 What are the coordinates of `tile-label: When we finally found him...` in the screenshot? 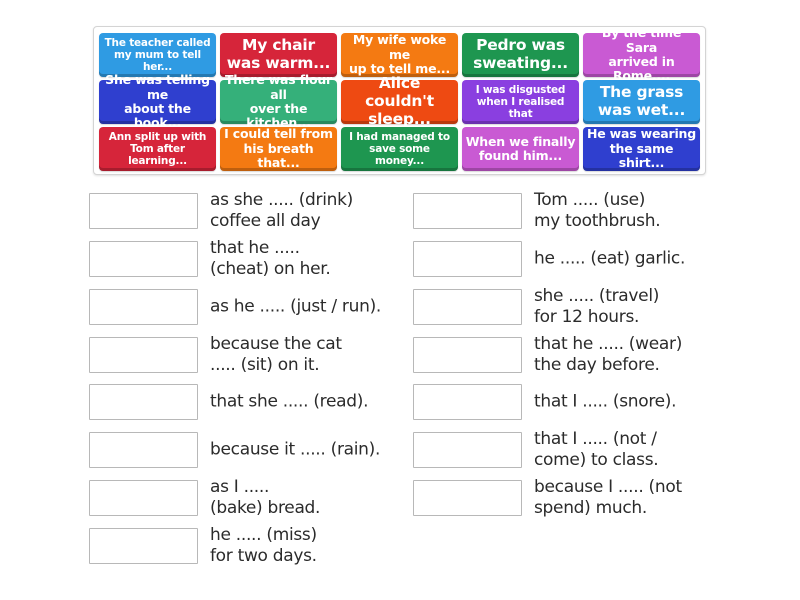 It's located at (520, 148).